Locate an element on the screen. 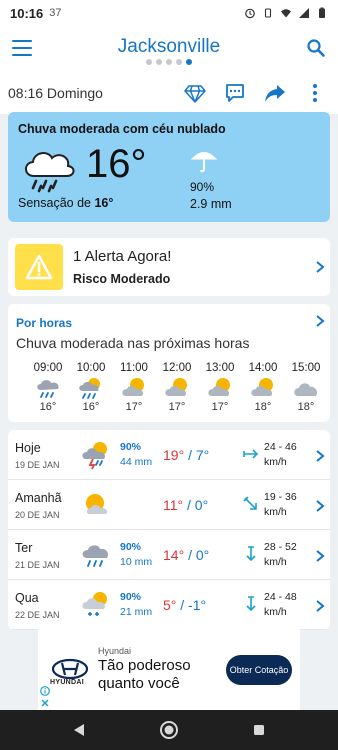  temp-range: 11° / 0° is located at coordinates (185, 505).